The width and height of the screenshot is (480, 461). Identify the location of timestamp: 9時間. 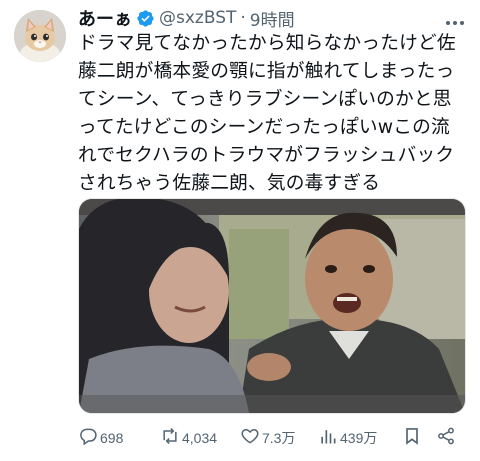
(272, 18).